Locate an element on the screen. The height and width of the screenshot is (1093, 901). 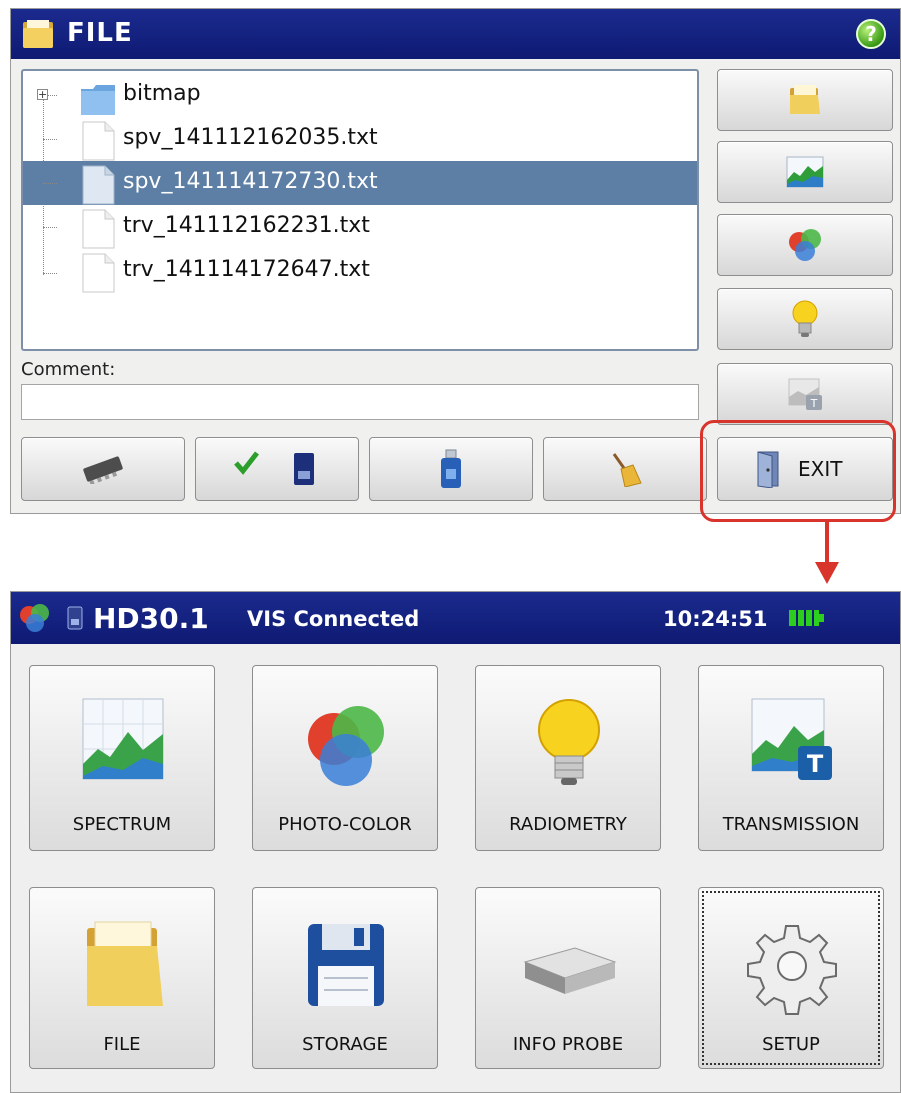
usb-drive-button is located at coordinates (451, 469).